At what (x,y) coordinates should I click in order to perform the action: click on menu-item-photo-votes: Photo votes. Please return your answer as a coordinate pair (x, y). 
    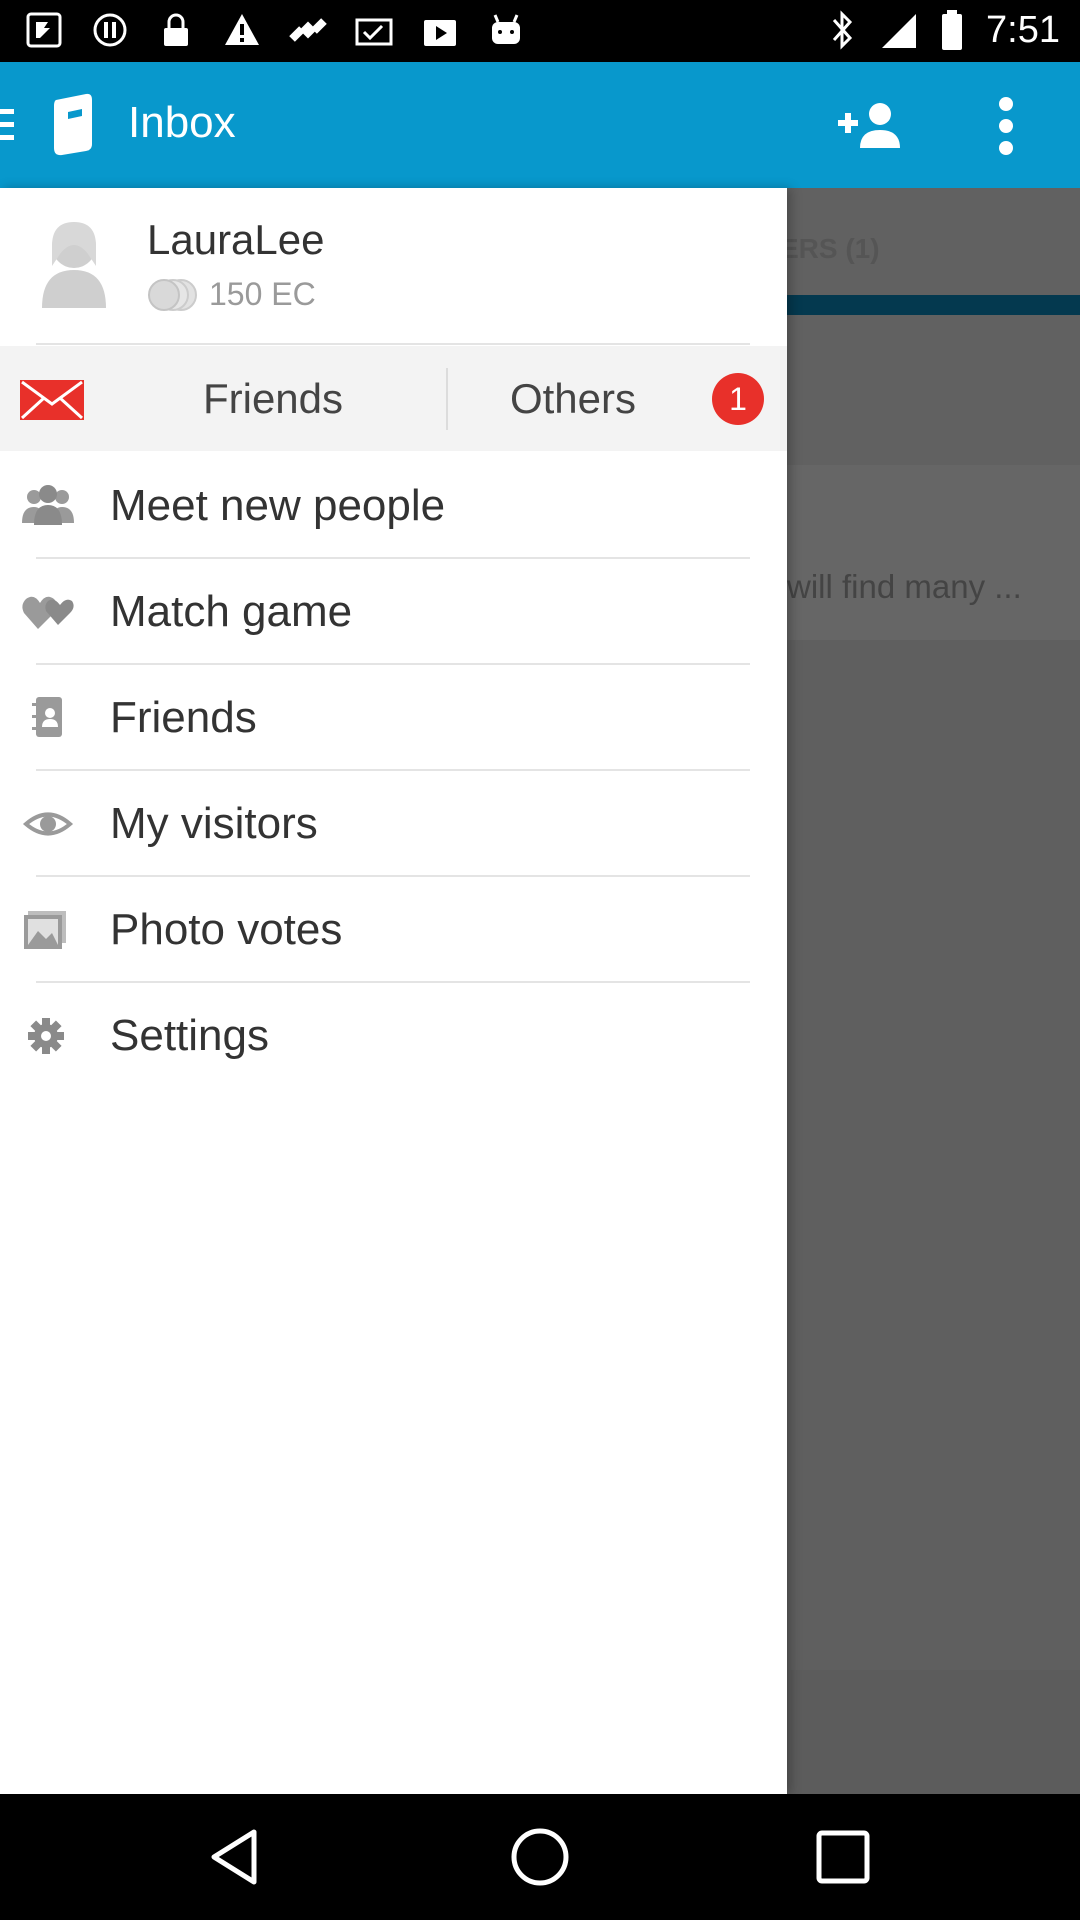
    Looking at the image, I should click on (393, 930).